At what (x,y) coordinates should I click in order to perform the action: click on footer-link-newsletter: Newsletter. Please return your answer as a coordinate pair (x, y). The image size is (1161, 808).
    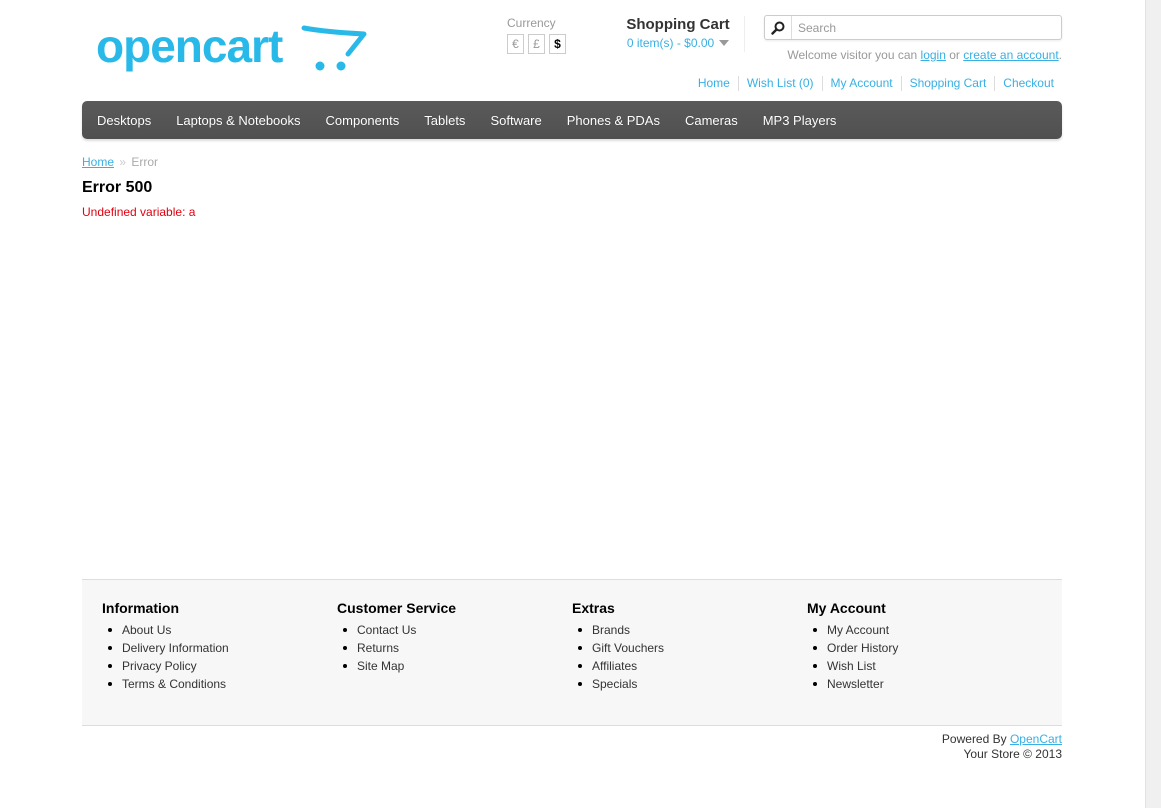
    Looking at the image, I should click on (924, 684).